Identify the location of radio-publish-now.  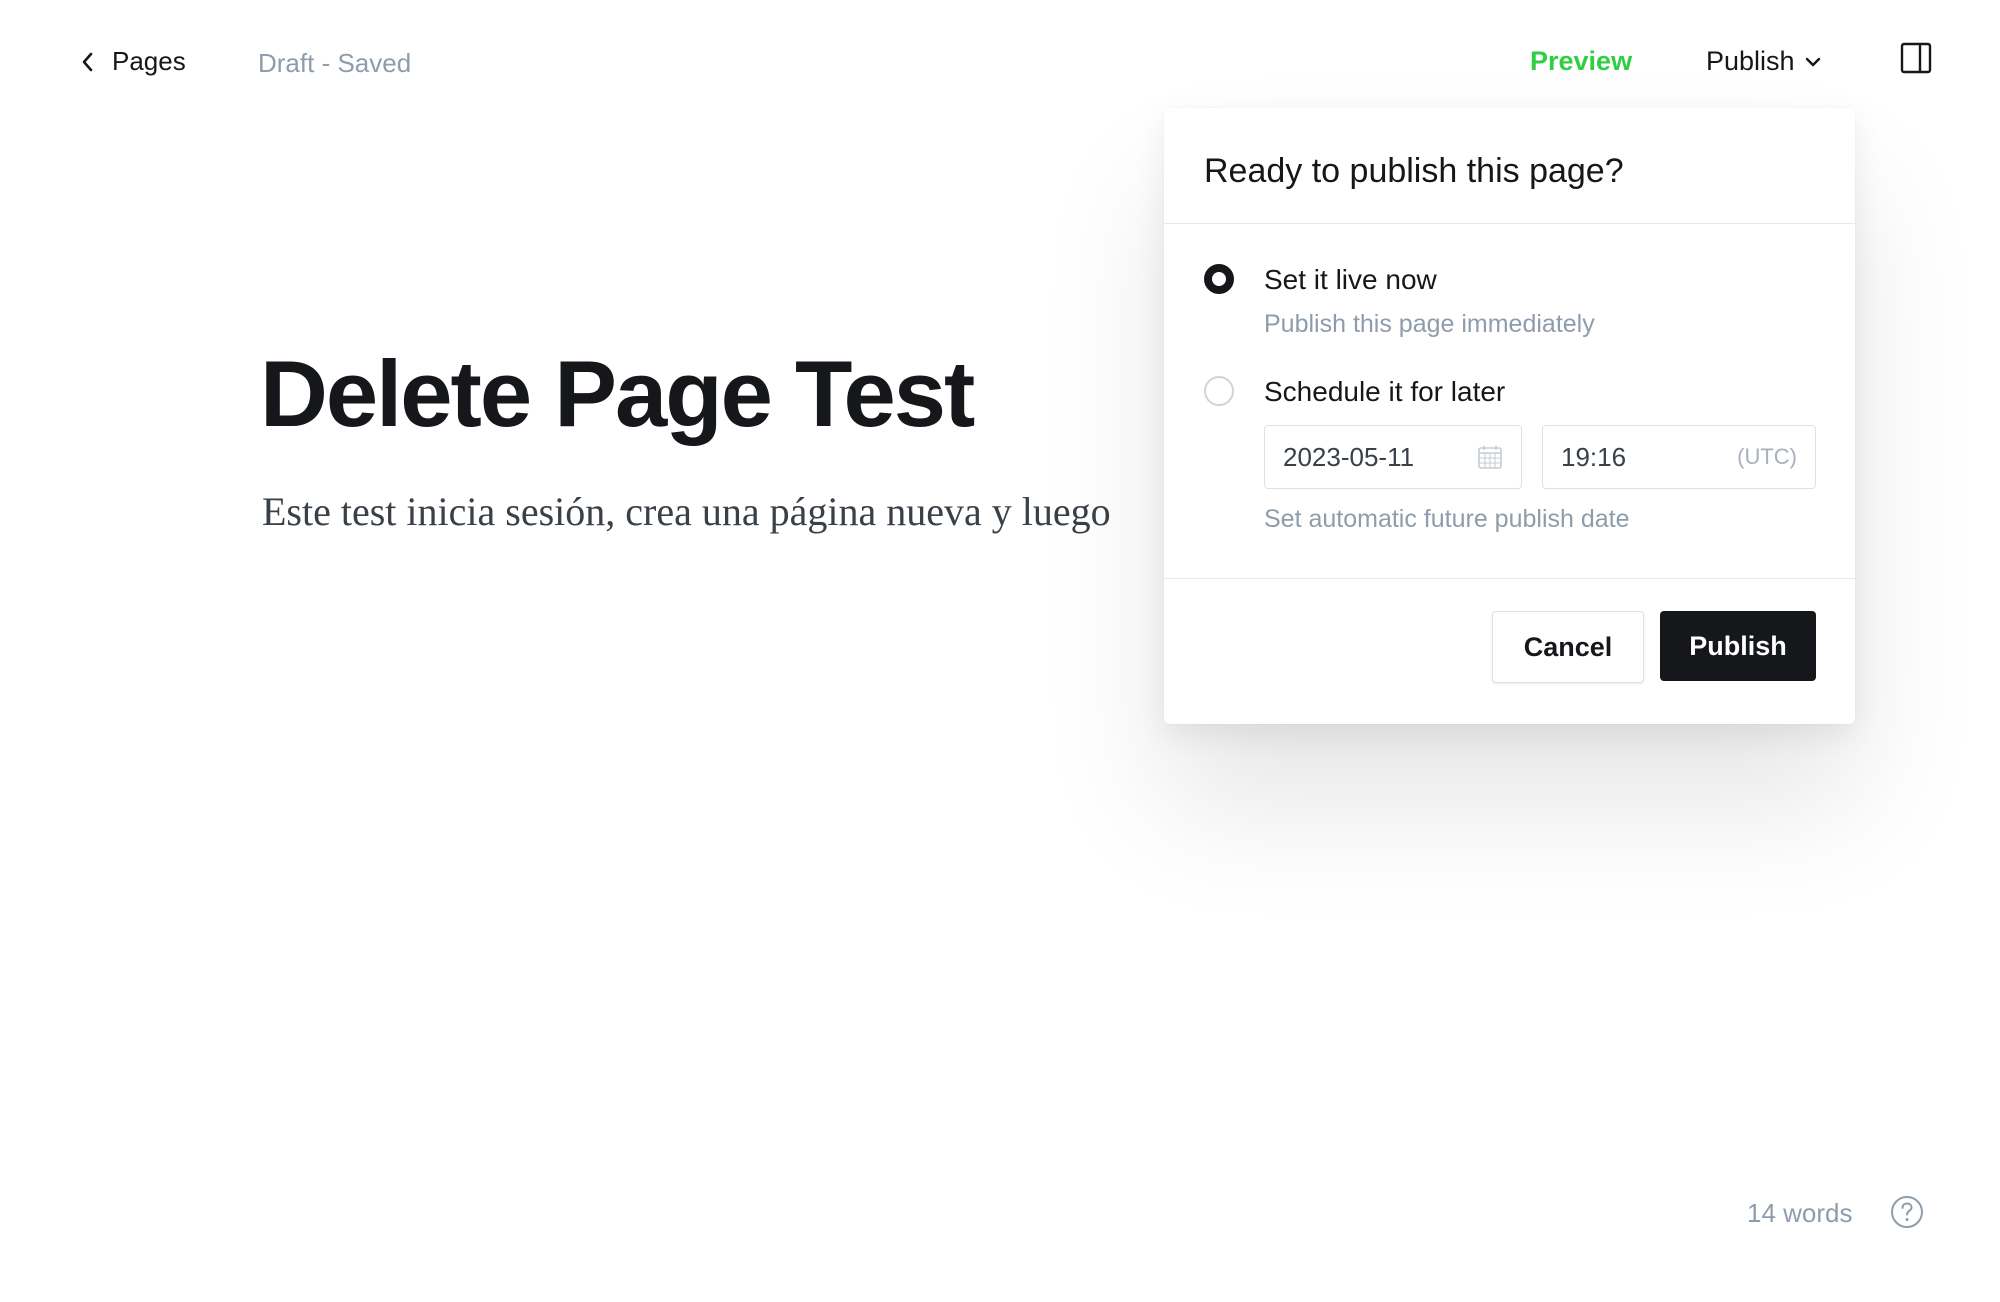
(1219, 279).